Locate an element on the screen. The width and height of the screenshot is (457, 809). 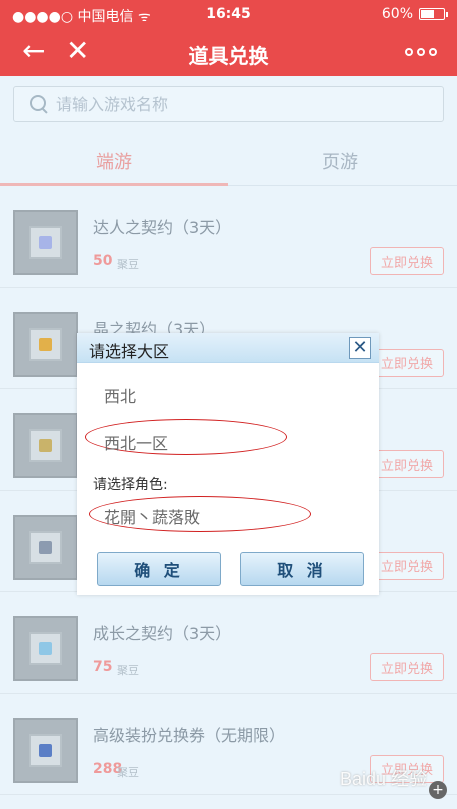
role-label: 请选择角色: is located at coordinates (130, 485).